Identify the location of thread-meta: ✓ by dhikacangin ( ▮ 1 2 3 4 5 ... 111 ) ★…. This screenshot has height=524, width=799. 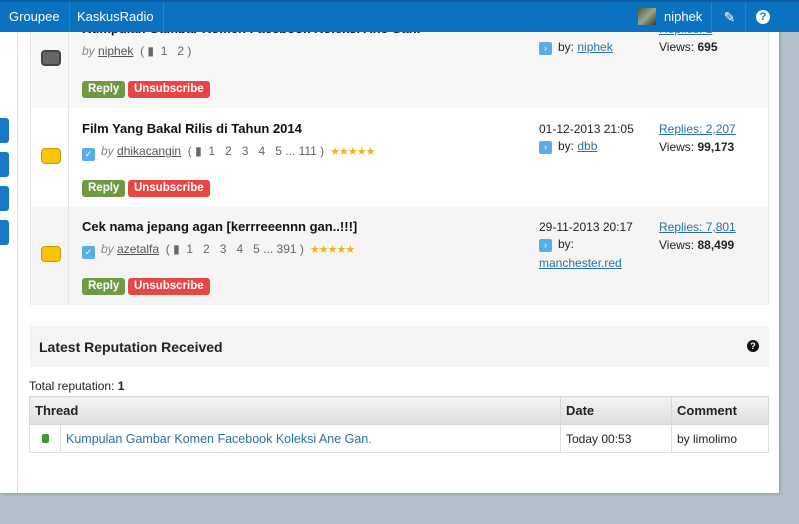
(228, 152).